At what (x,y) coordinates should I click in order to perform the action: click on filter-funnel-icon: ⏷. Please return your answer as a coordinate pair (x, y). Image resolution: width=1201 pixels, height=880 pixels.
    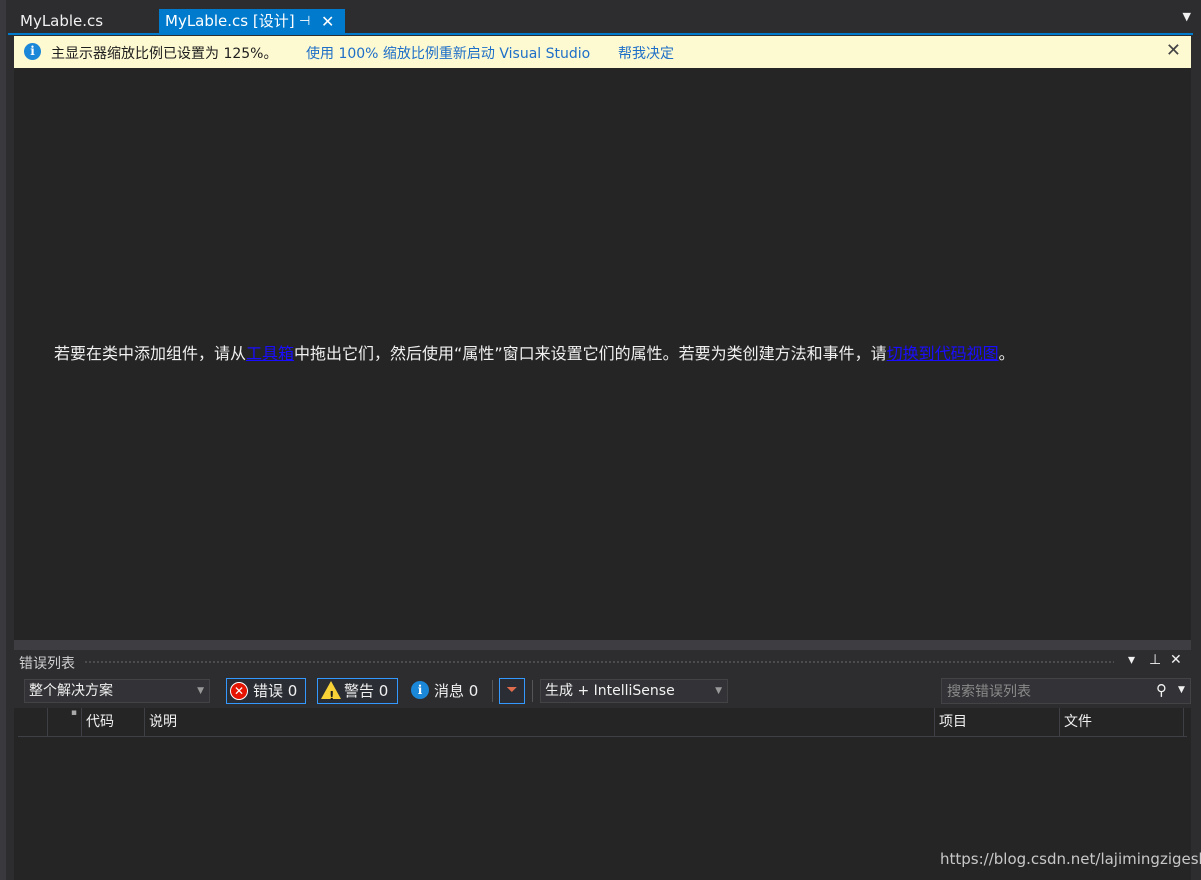
    Looking at the image, I should click on (512, 691).